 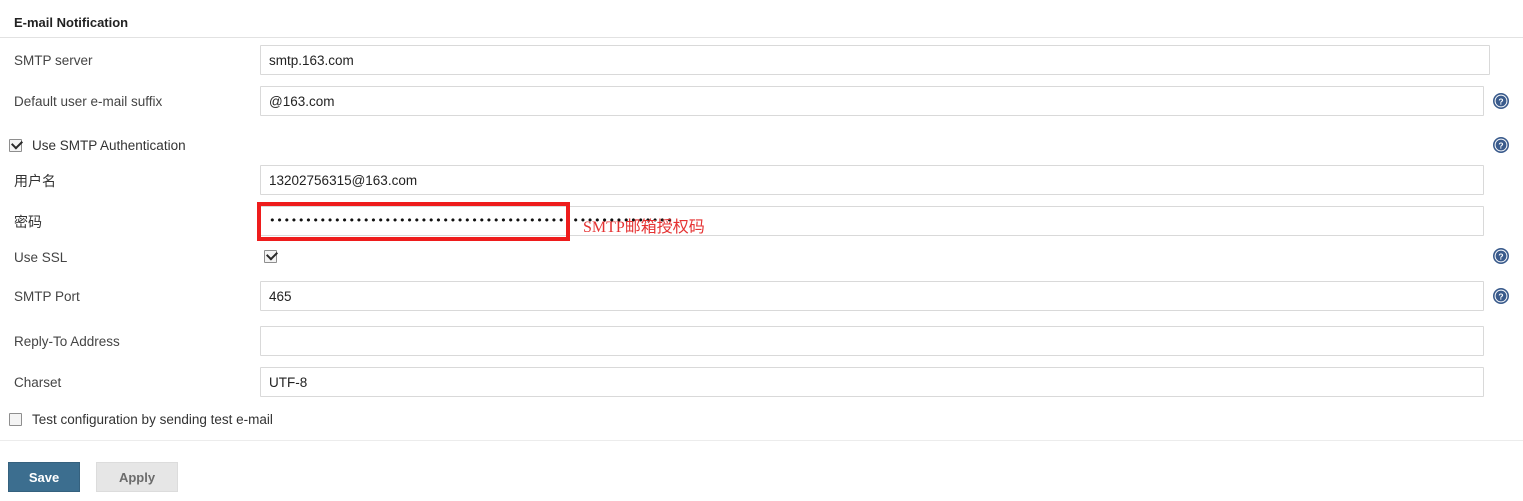 What do you see at coordinates (761, 440) in the screenshot?
I see `footer-divider` at bounding box center [761, 440].